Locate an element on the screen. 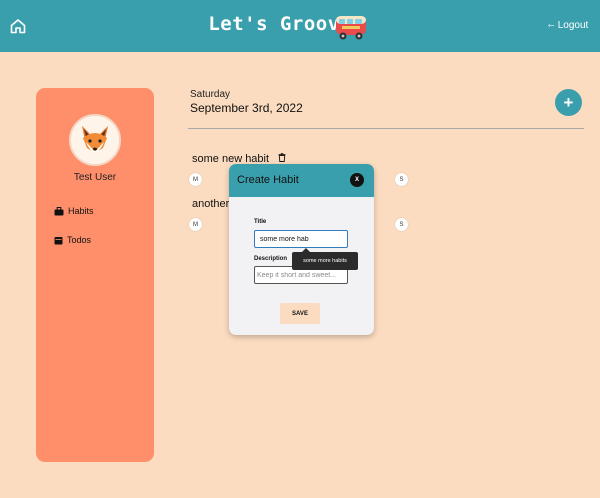 This screenshot has width=600, height=498. avatar is located at coordinates (95, 140).